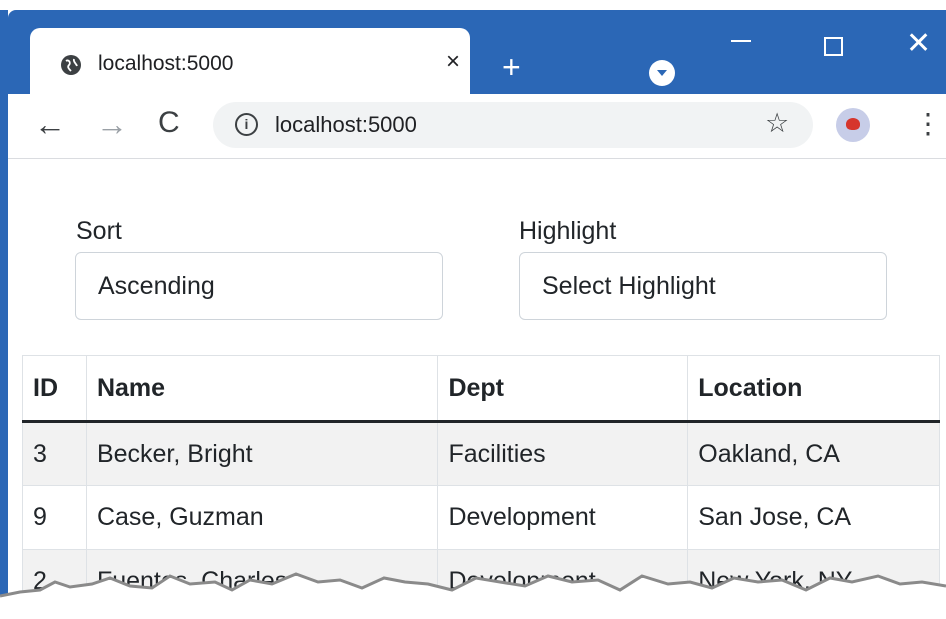  What do you see at coordinates (262, 389) in the screenshot?
I see `header-name: Name` at bounding box center [262, 389].